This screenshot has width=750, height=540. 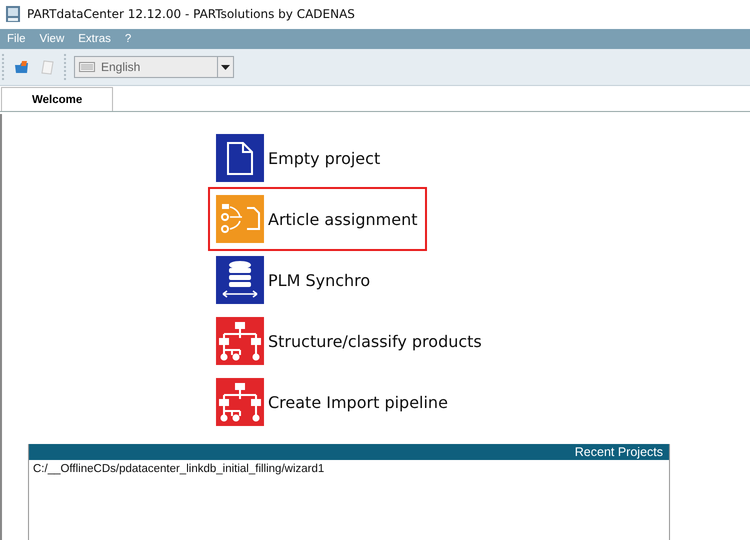 What do you see at coordinates (240, 280) in the screenshot?
I see `database-sync-icon` at bounding box center [240, 280].